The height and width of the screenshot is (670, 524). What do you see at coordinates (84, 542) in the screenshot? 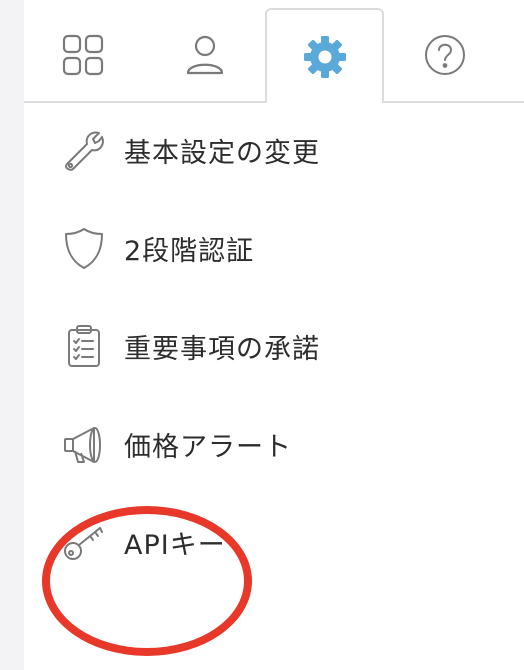
I see `key-icon` at bounding box center [84, 542].